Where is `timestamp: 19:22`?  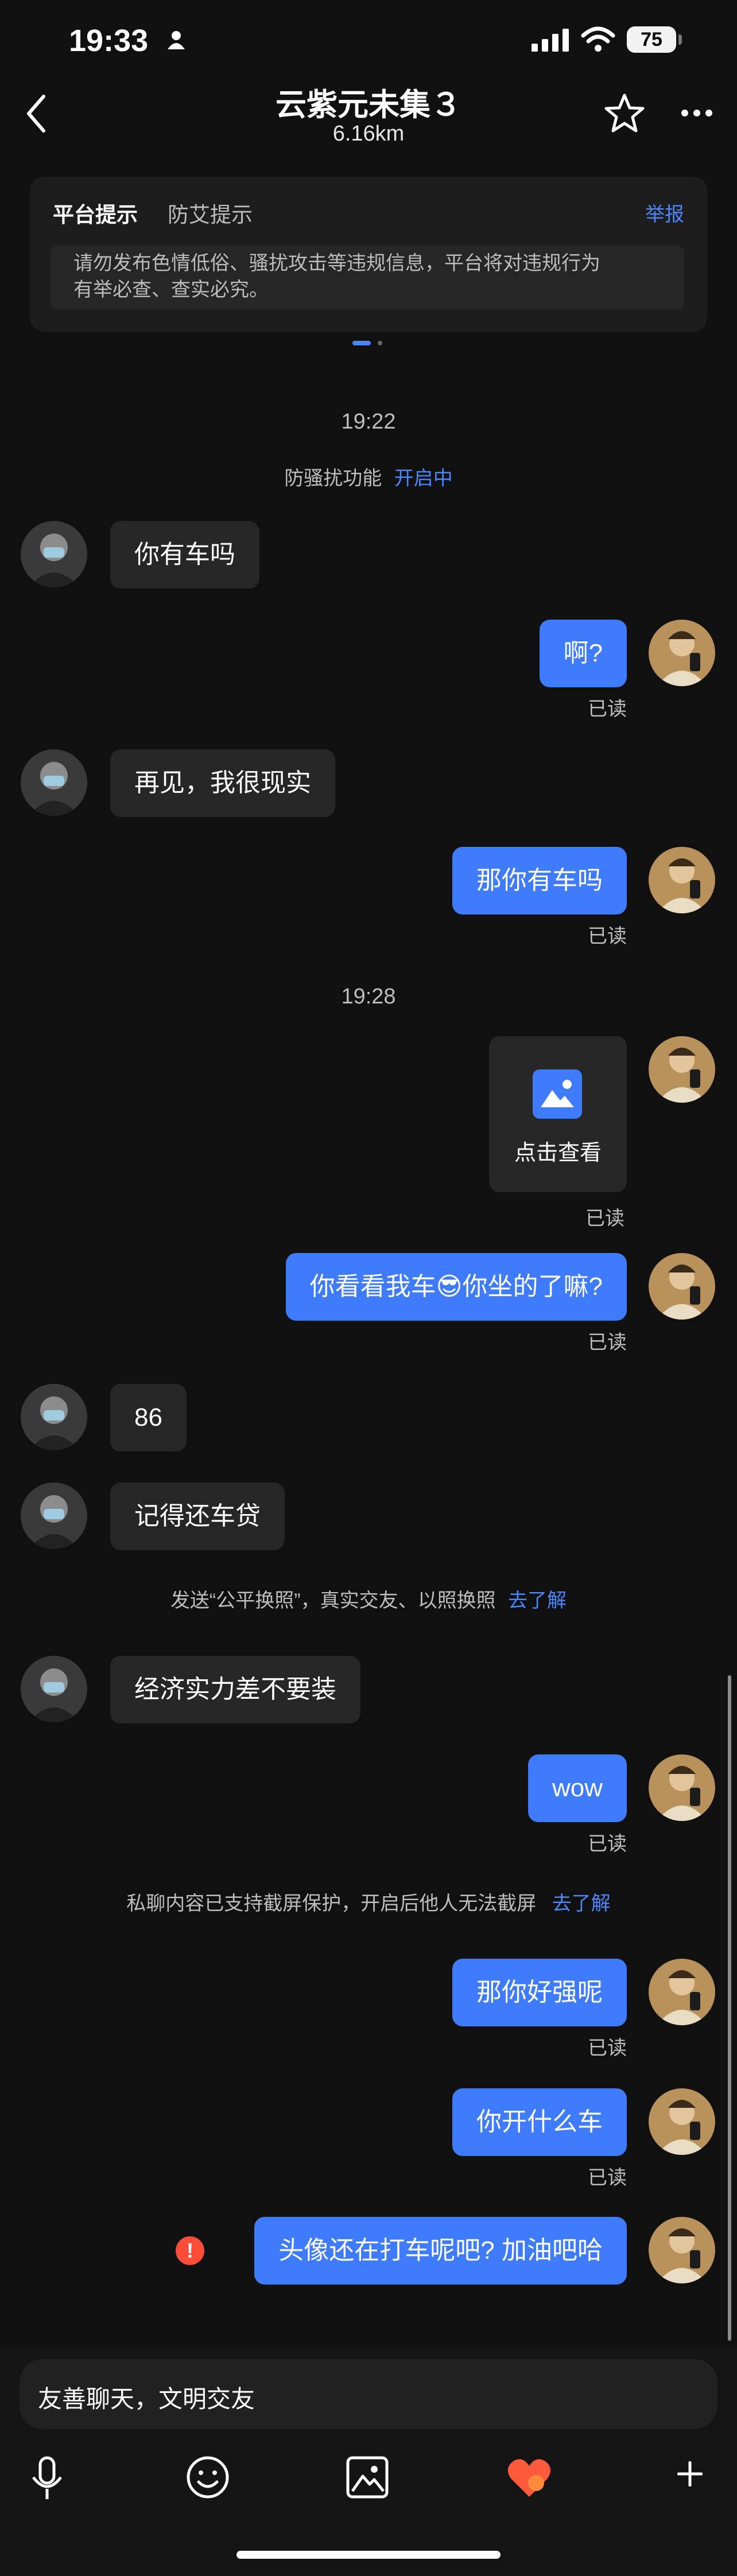 timestamp: 19:22 is located at coordinates (368, 422).